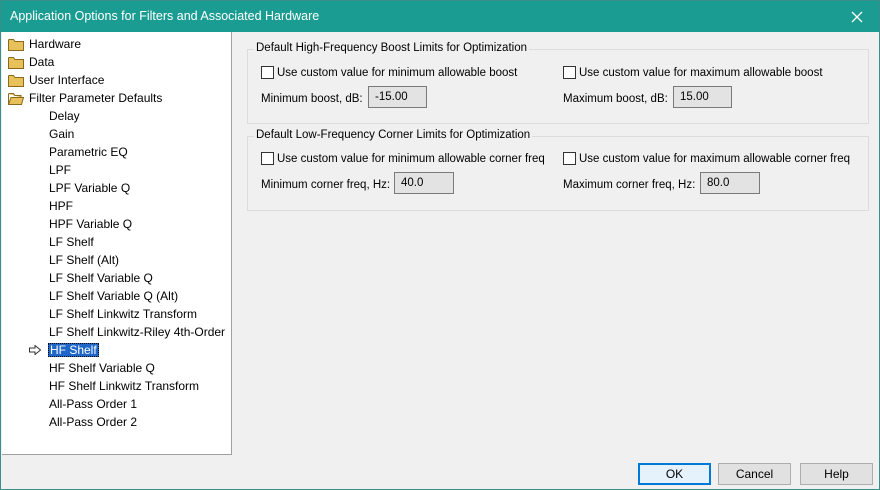  I want to click on tree-item-label: LF Shelf, so click(71, 242).